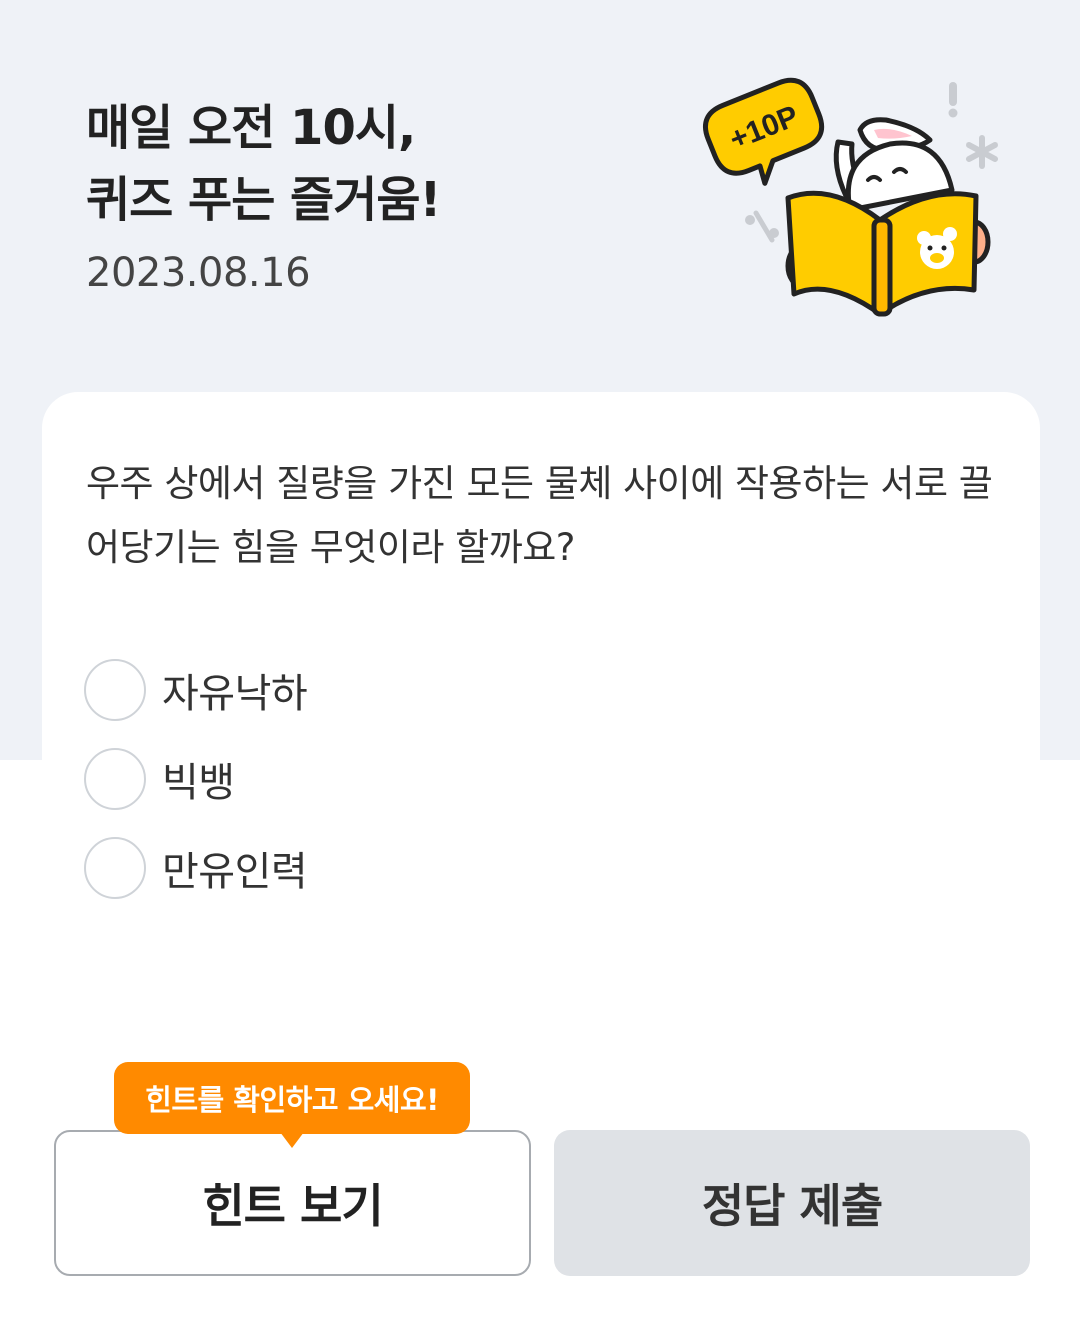 Image resolution: width=1080 pixels, height=1336 pixels. I want to click on answer-options: 자유낙하 빅뱅 만유인력, so click(196, 791).